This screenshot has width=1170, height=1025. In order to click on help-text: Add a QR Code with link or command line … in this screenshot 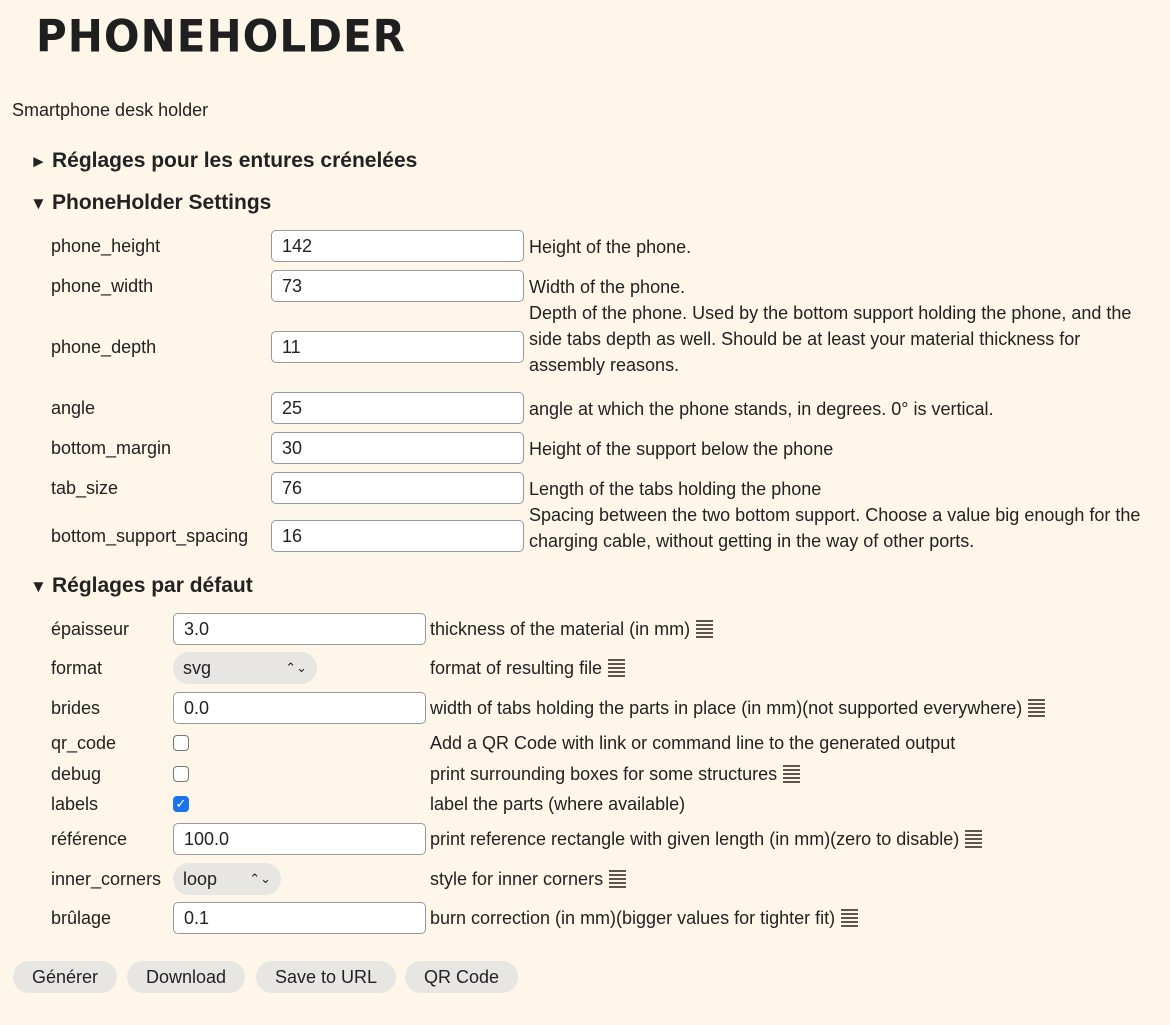, I will do `click(693, 743)`.